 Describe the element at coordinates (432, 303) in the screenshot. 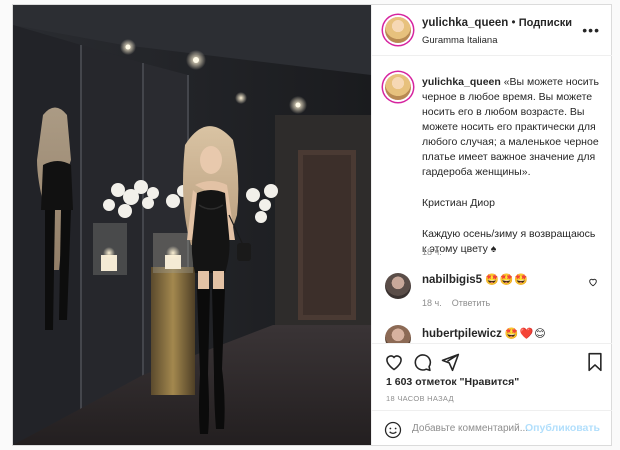

I see `comment-time: 18 ч.` at that location.